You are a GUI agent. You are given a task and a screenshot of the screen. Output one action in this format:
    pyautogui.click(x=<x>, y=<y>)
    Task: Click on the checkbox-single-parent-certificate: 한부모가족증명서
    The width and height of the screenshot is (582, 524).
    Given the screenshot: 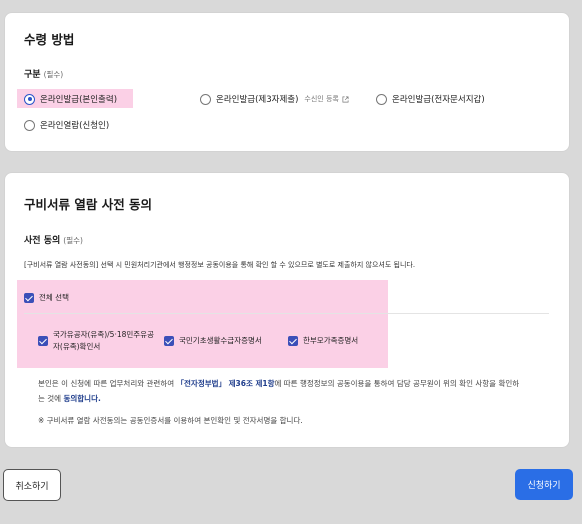 What is the action you would take?
    pyautogui.click(x=323, y=340)
    